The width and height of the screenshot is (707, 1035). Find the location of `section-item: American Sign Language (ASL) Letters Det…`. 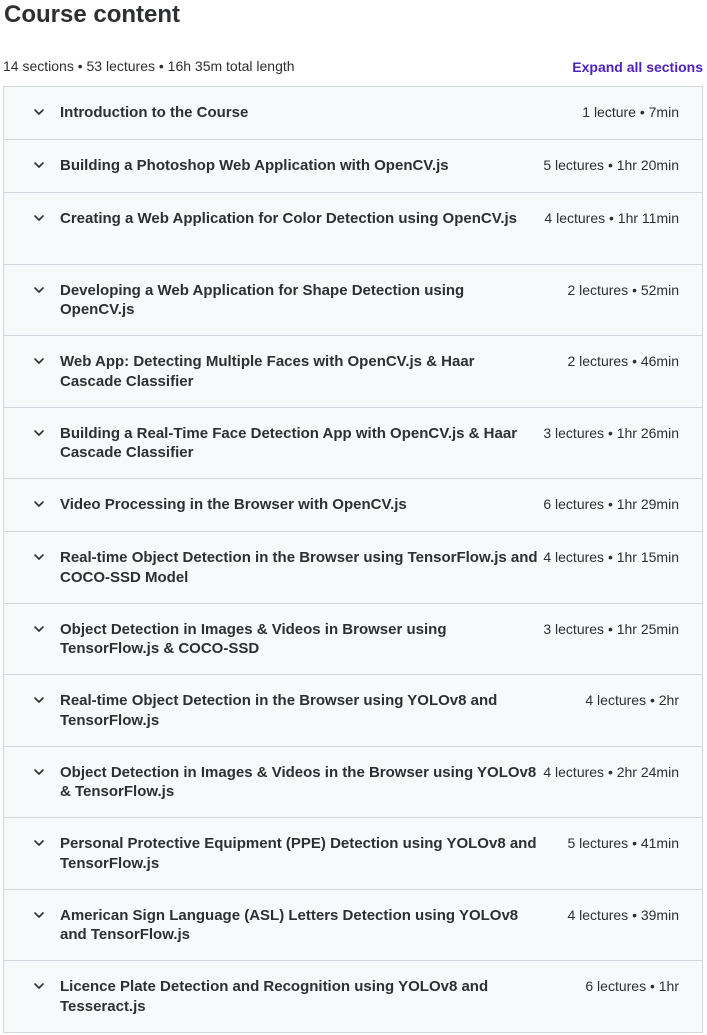

section-item: American Sign Language (ASL) Letters Det… is located at coordinates (353, 925).